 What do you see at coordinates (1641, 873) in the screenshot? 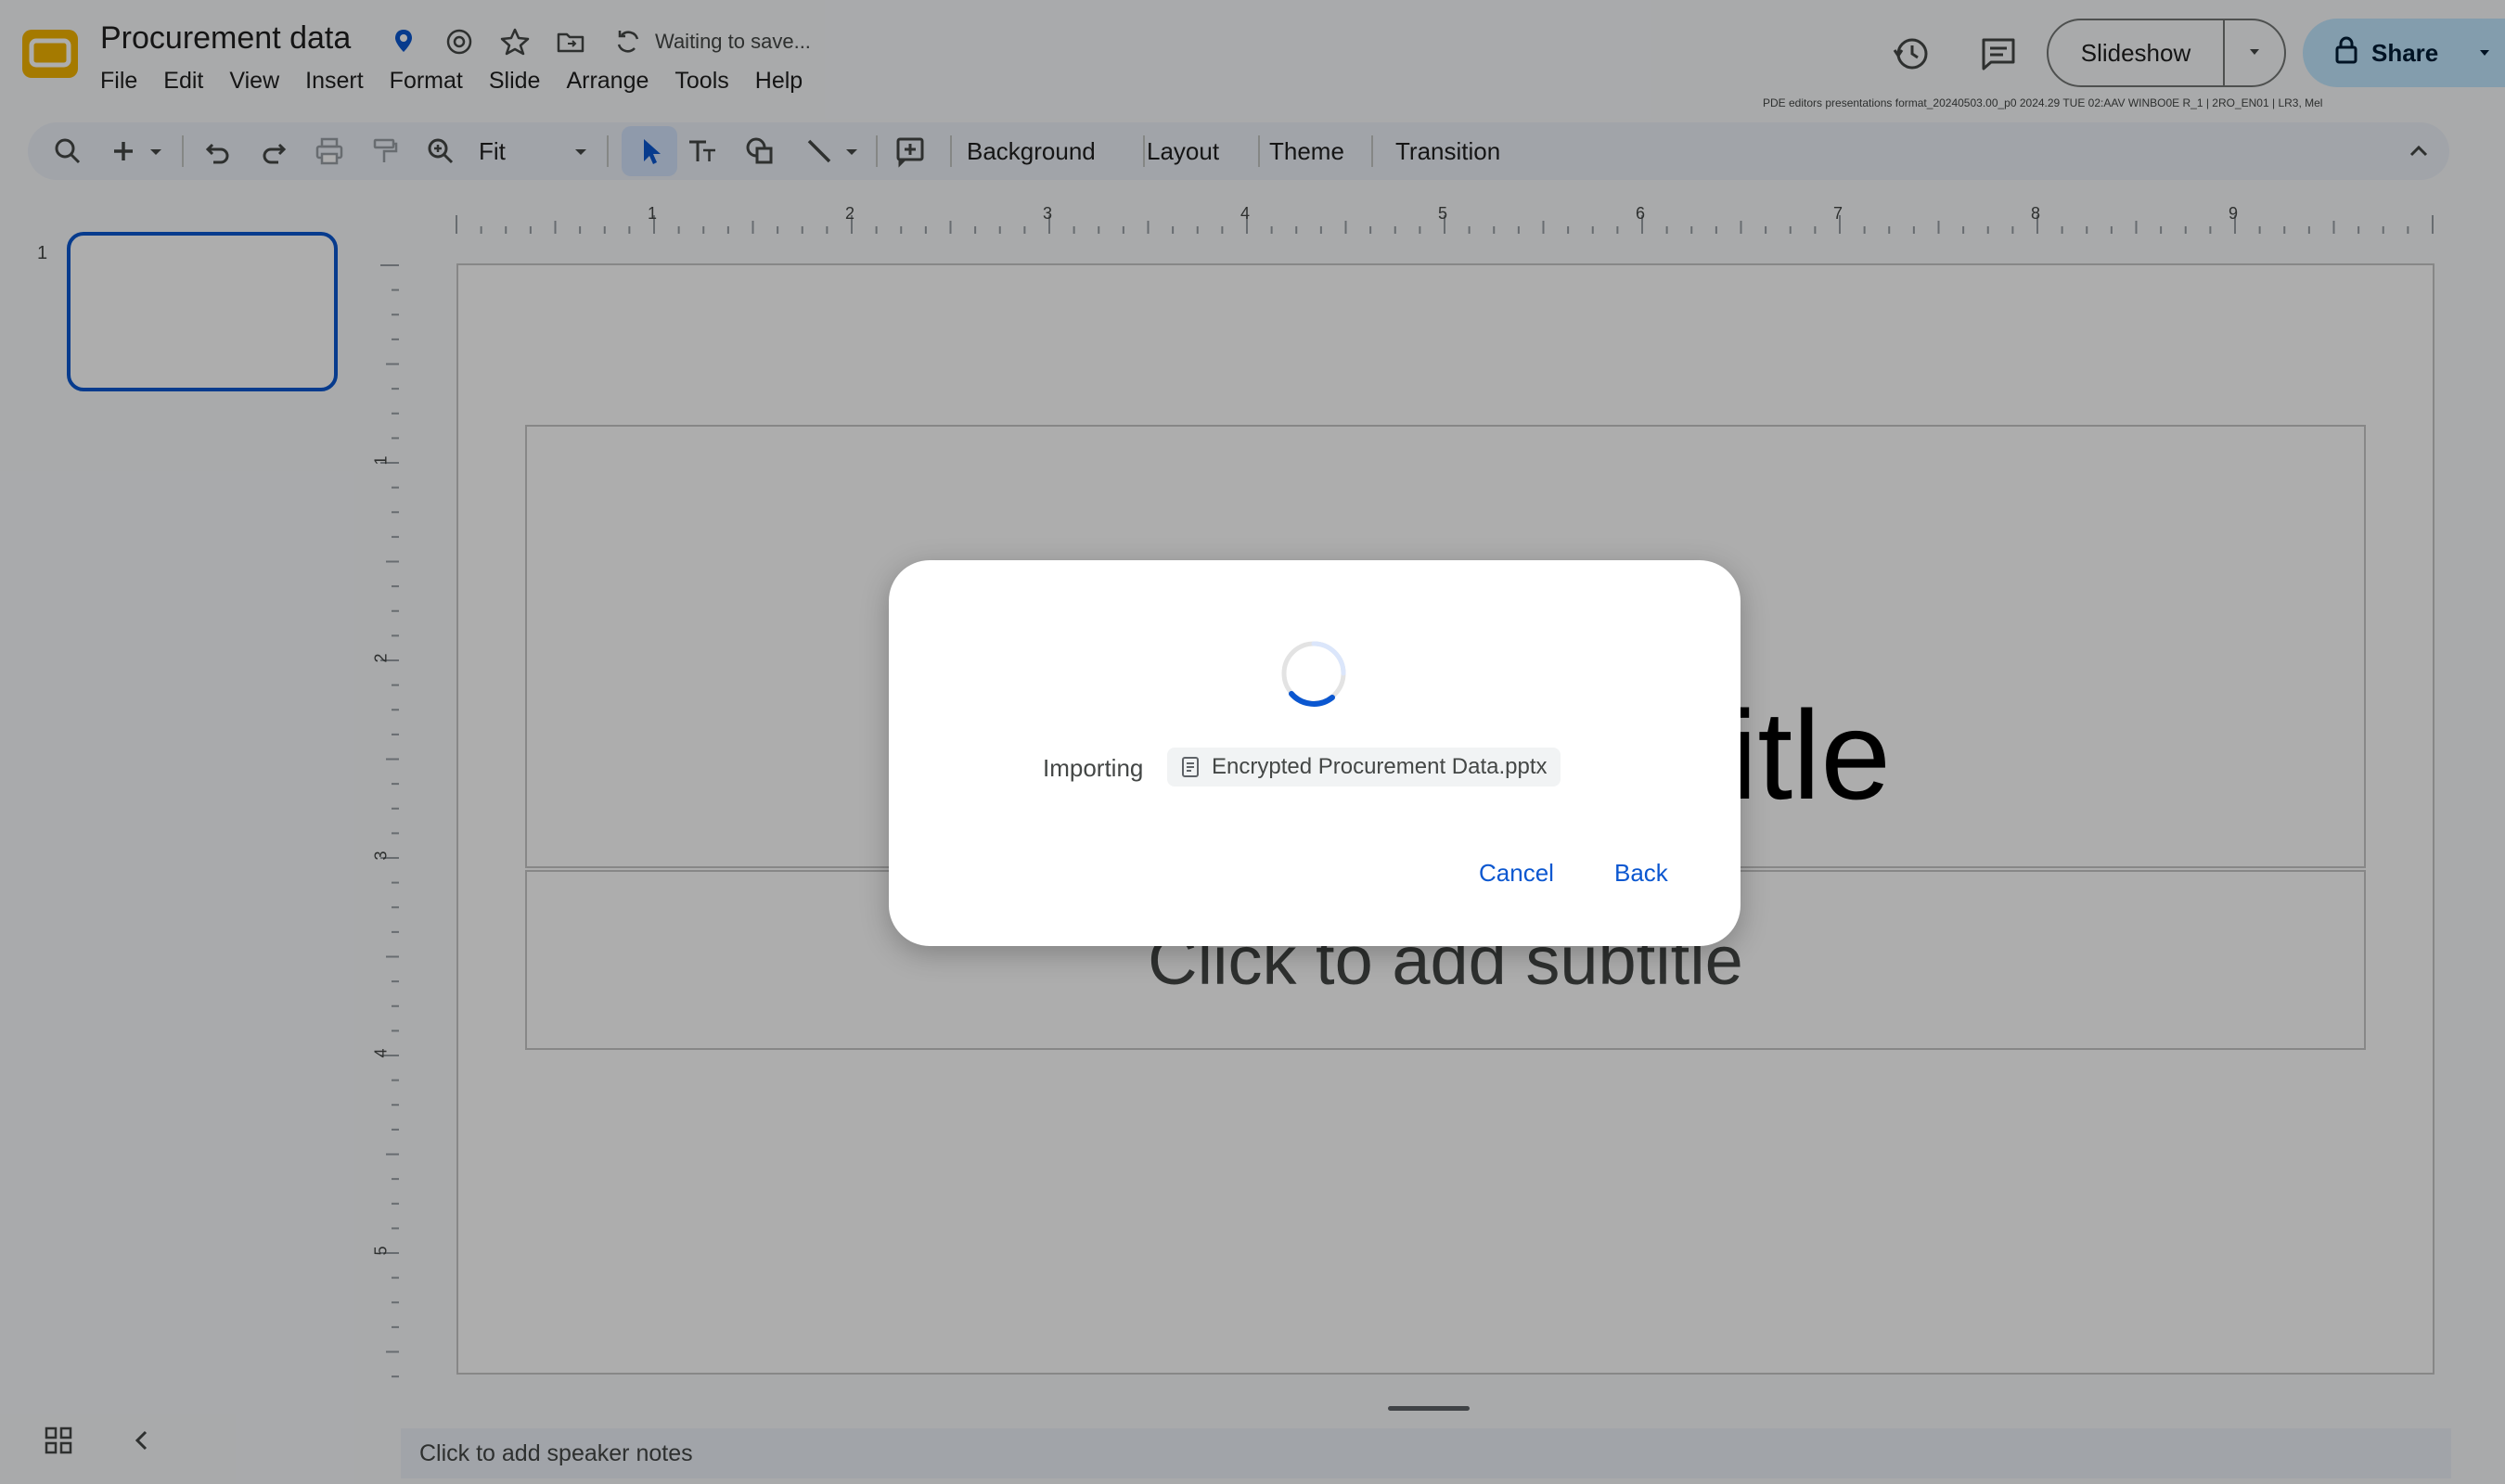
I see `back-button: Back` at bounding box center [1641, 873].